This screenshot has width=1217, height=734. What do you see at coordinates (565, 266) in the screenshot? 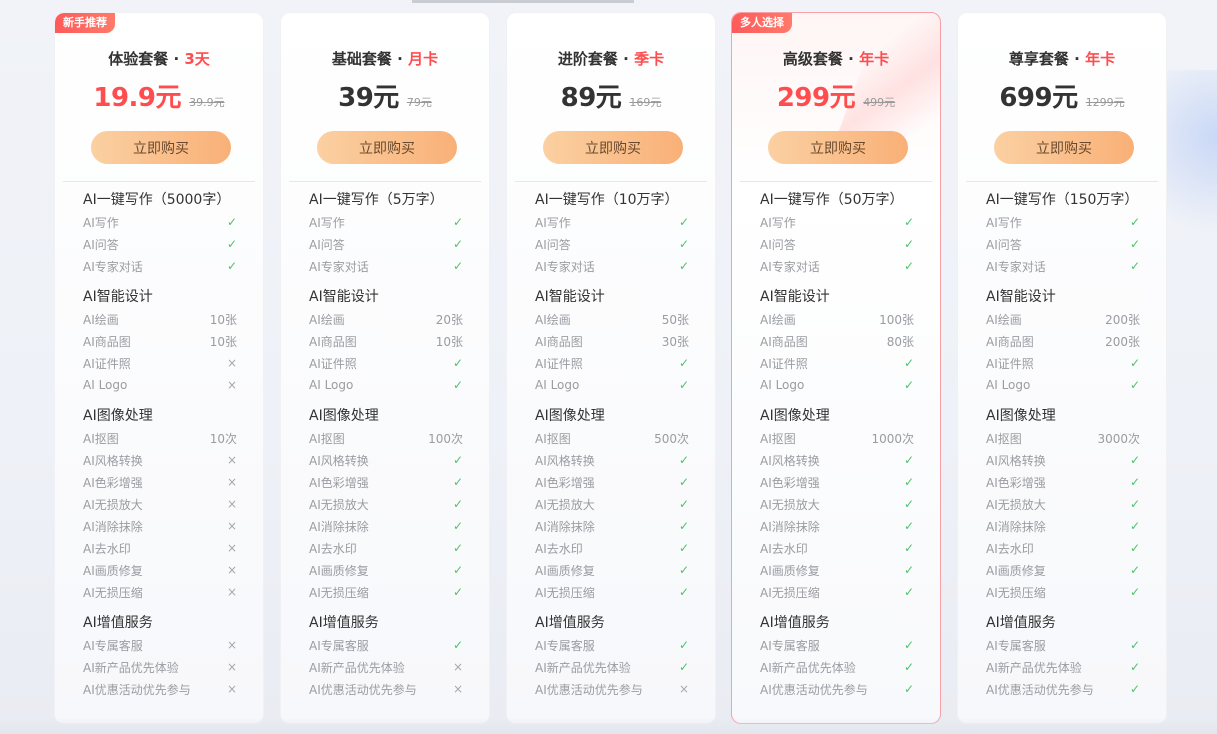
I see `feature-label: AI专家对话` at bounding box center [565, 266].